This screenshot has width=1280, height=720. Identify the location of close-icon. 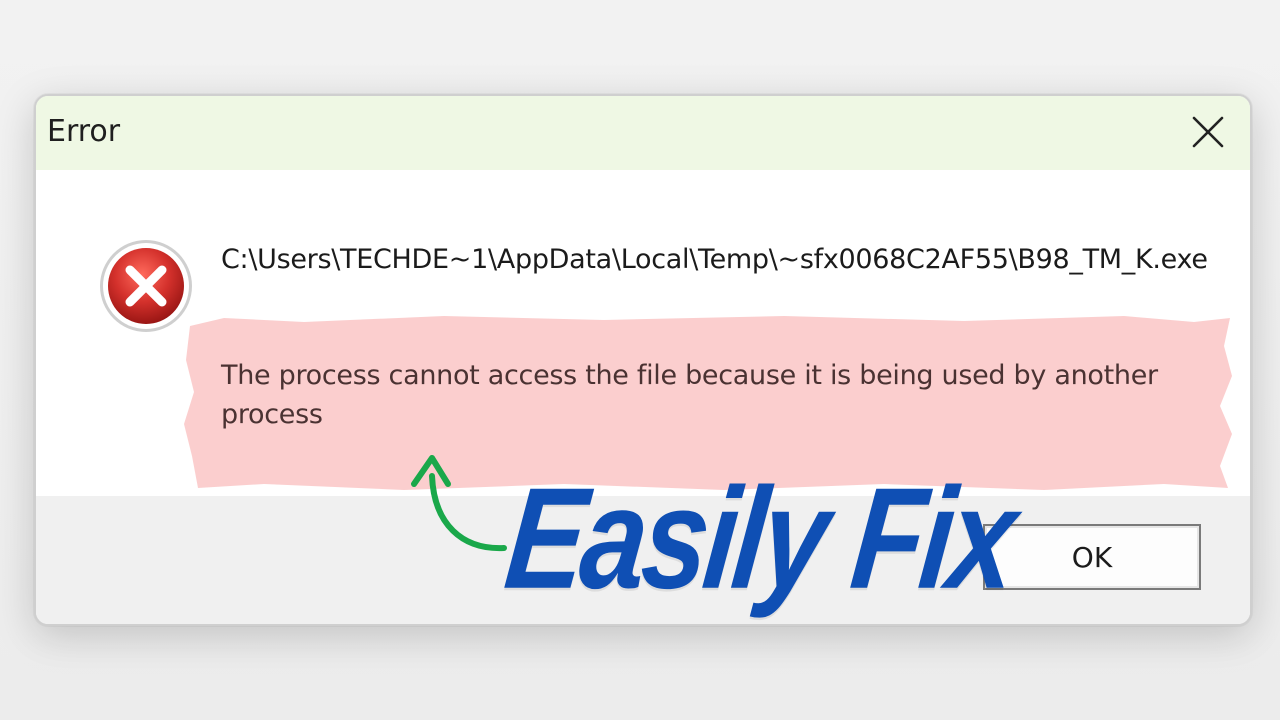
(1208, 132).